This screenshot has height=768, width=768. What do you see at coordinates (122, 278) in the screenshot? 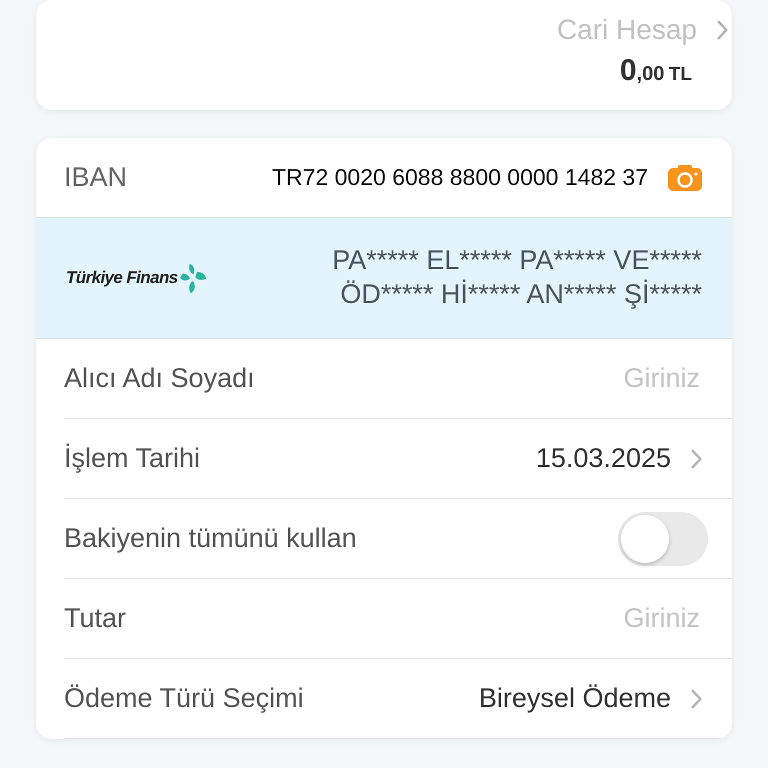
I see `bank-name: Türkiye Finans` at bounding box center [122, 278].